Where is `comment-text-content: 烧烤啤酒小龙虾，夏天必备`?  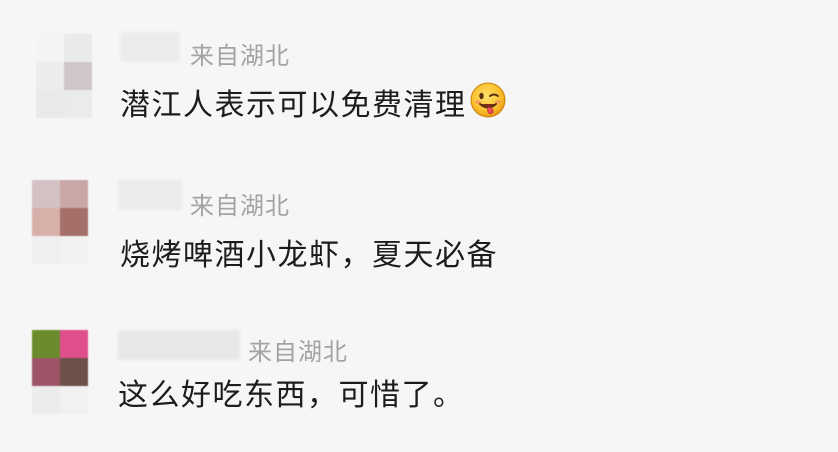 comment-text-content: 烧烤啤酒小龙虾，夏天必备 is located at coordinates (309, 255).